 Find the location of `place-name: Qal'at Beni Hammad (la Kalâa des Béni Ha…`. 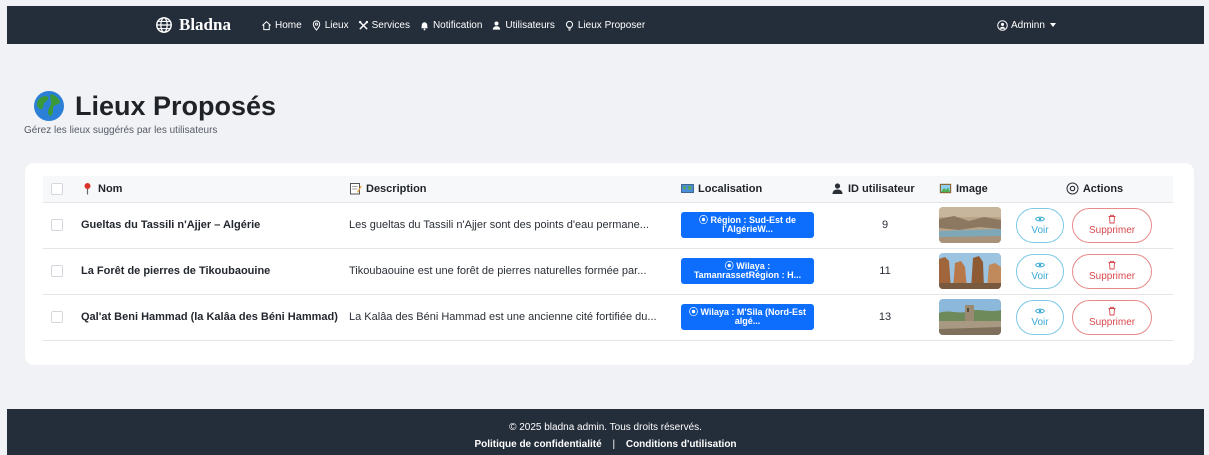

place-name: Qal'at Beni Hammad (la Kalâa des Béni Ha… is located at coordinates (209, 316).